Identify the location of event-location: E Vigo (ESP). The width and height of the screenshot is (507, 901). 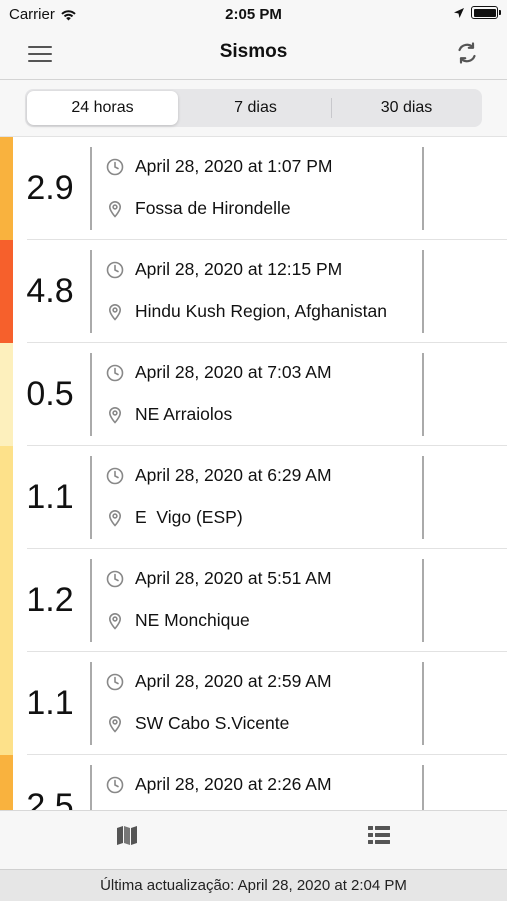
(174, 517).